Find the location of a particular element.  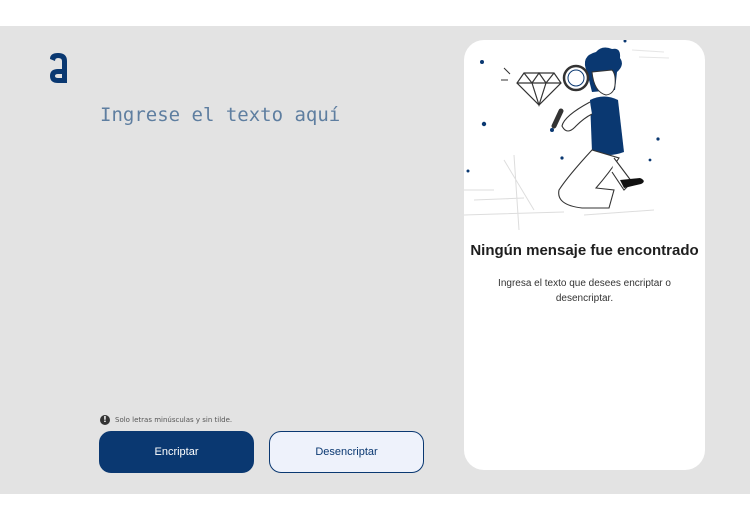

alura-logo is located at coordinates (58, 68).